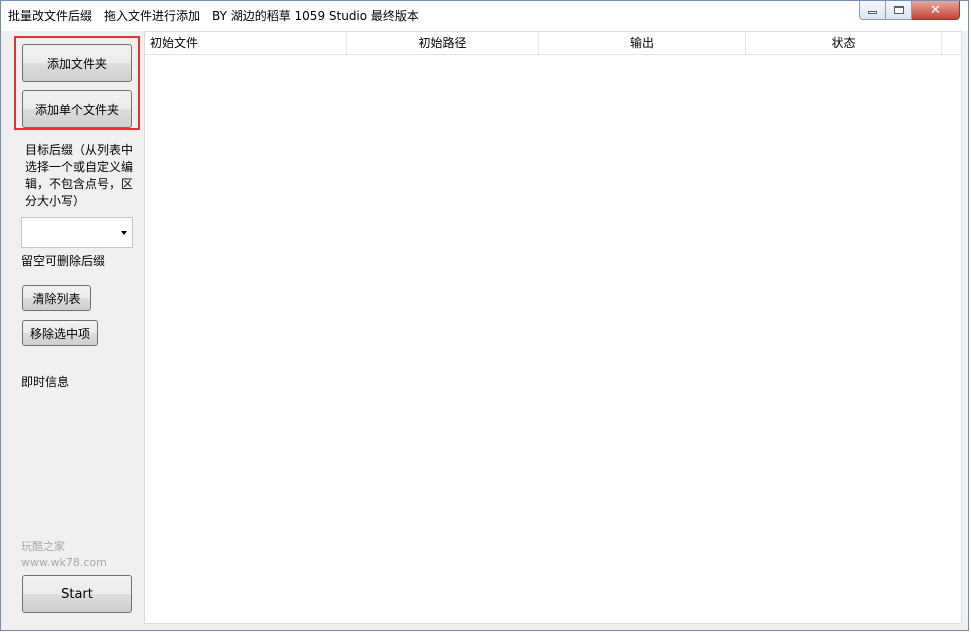 This screenshot has height=633, width=971. Describe the element at coordinates (64, 562) in the screenshot. I see `watermark-line2: www.wk78.com` at that location.